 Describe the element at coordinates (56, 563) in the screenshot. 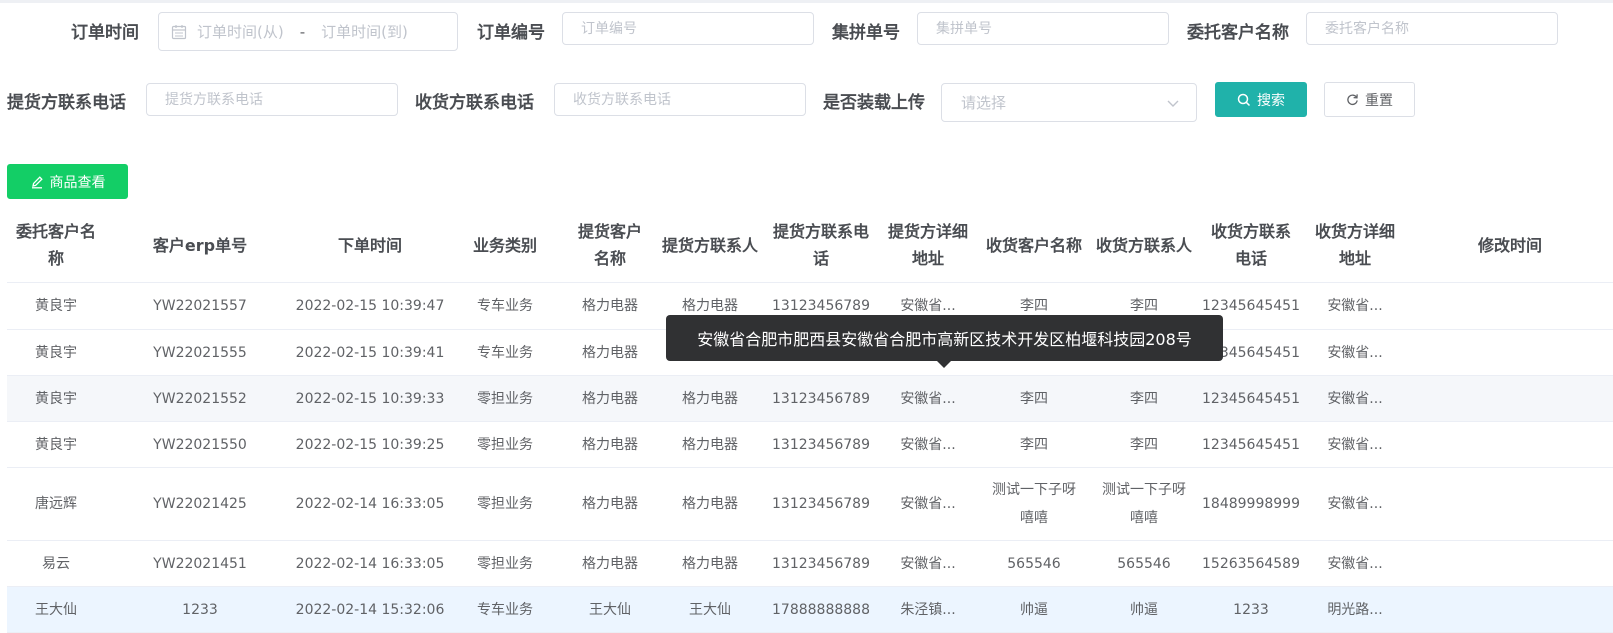

I see `table-cell: 易云` at that location.